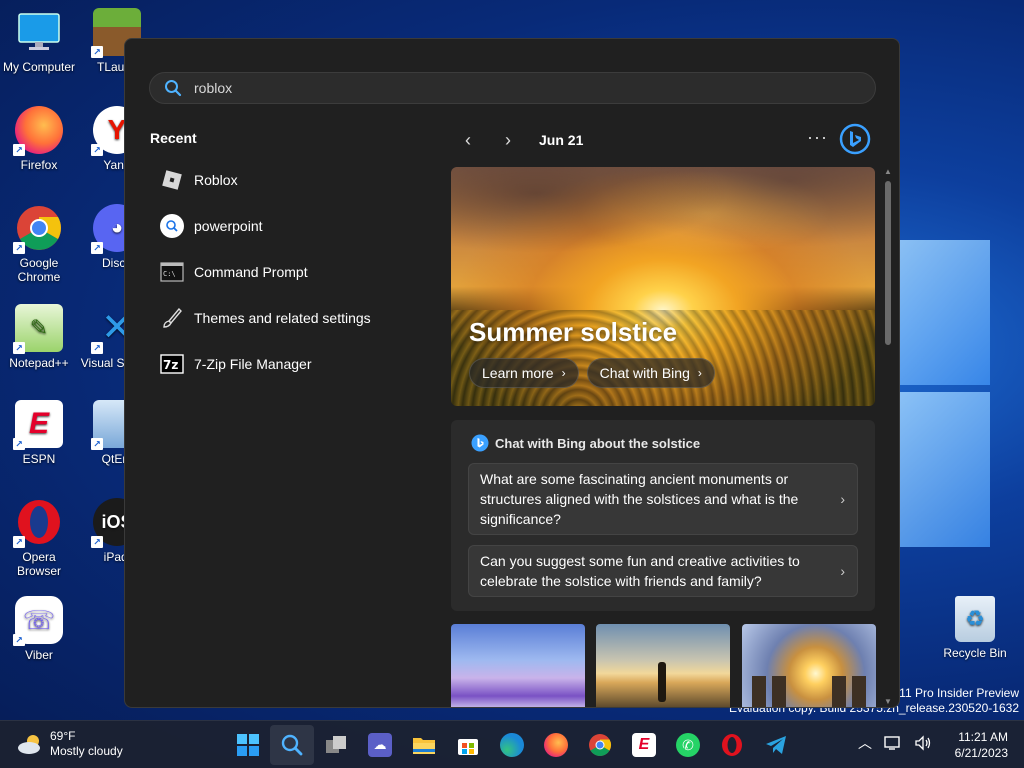 This screenshot has width=1024, height=768. What do you see at coordinates (817, 137) in the screenshot?
I see `more-options-icon: ···` at bounding box center [817, 137].